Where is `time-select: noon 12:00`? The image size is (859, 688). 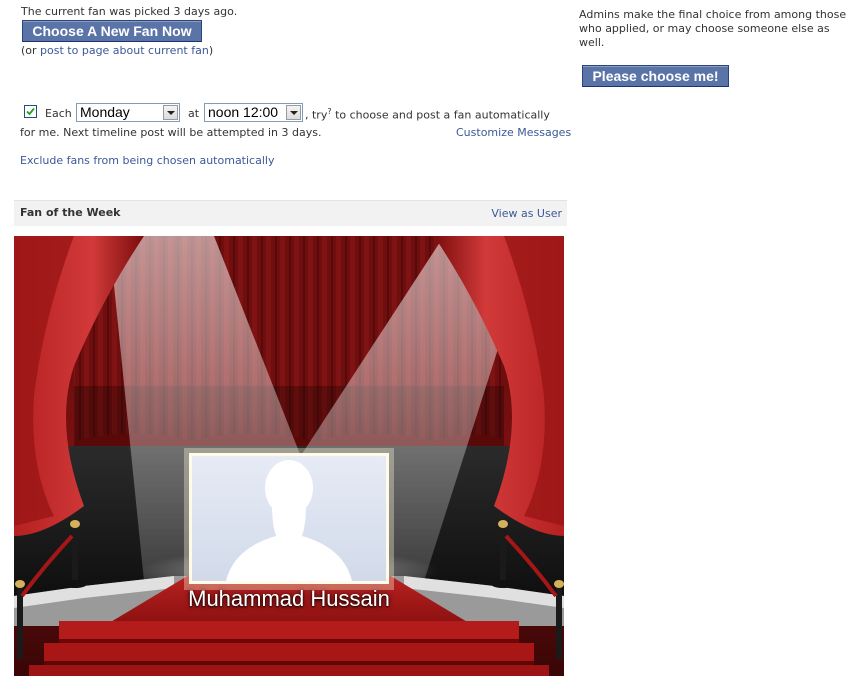 time-select: noon 12:00 is located at coordinates (253, 112).